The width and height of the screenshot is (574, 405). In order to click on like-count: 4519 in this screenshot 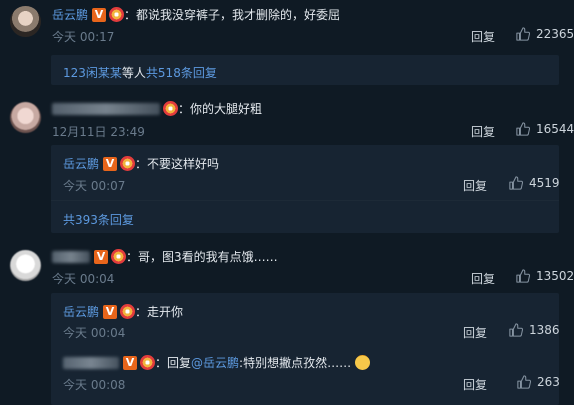, I will do `click(544, 183)`.